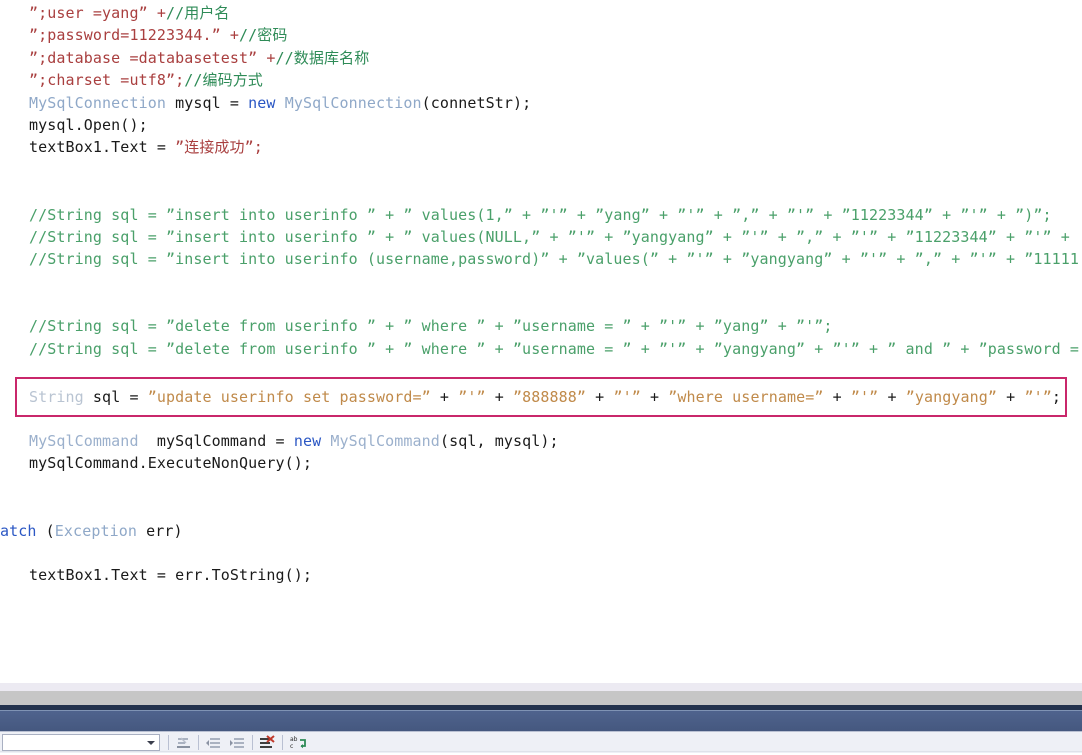 Image resolution: width=1082 pixels, height=755 pixels. What do you see at coordinates (541, 58) in the screenshot?
I see `line-conn-database: ”;database =databasetest” +//数据库名称` at bounding box center [541, 58].